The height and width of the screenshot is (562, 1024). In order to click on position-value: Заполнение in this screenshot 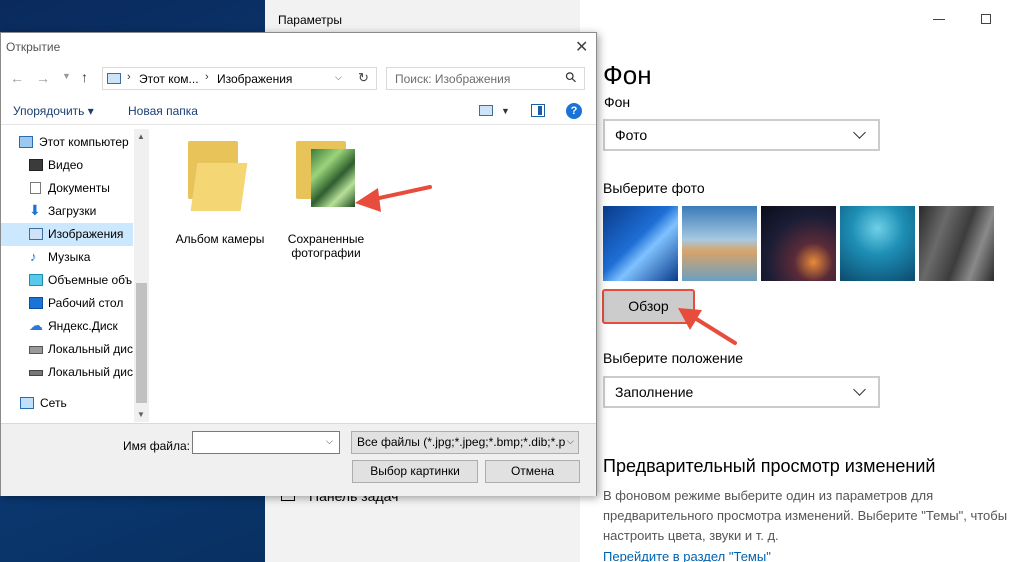, I will do `click(654, 392)`.